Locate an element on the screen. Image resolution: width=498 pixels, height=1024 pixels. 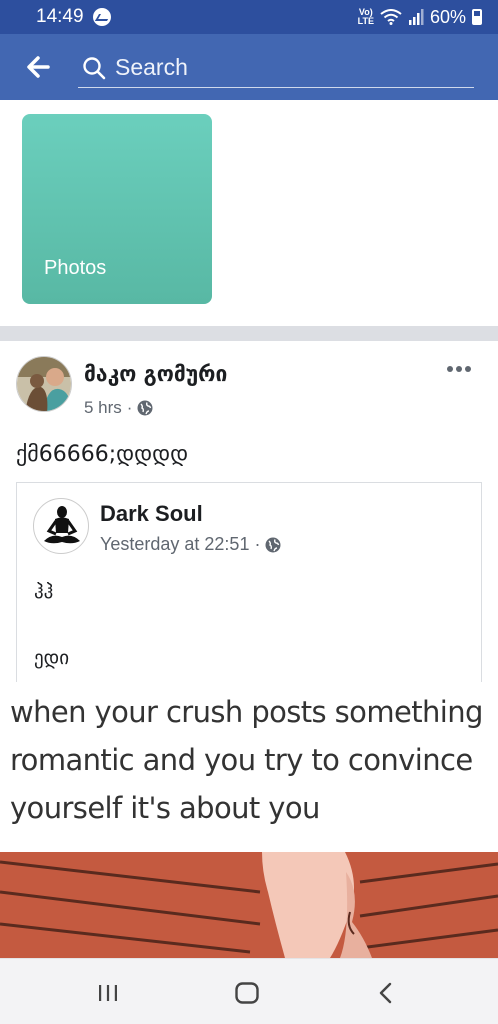
search-header is located at coordinates (249, 67).